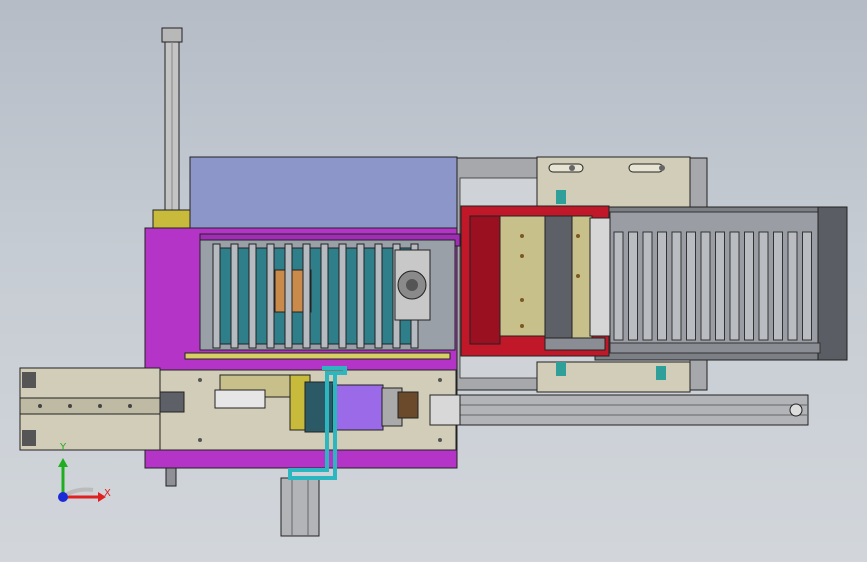 The width and height of the screenshot is (867, 562). I want to click on aluminium-profile-horizontal, so click(619, 410).